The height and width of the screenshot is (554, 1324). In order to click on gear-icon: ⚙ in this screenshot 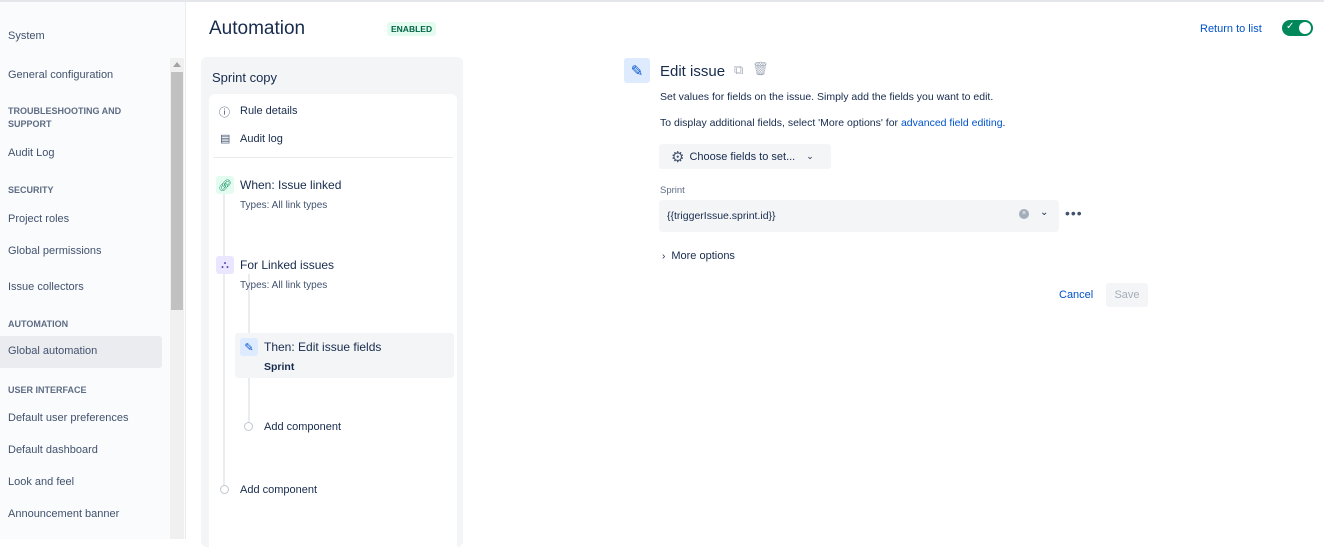, I will do `click(678, 157)`.